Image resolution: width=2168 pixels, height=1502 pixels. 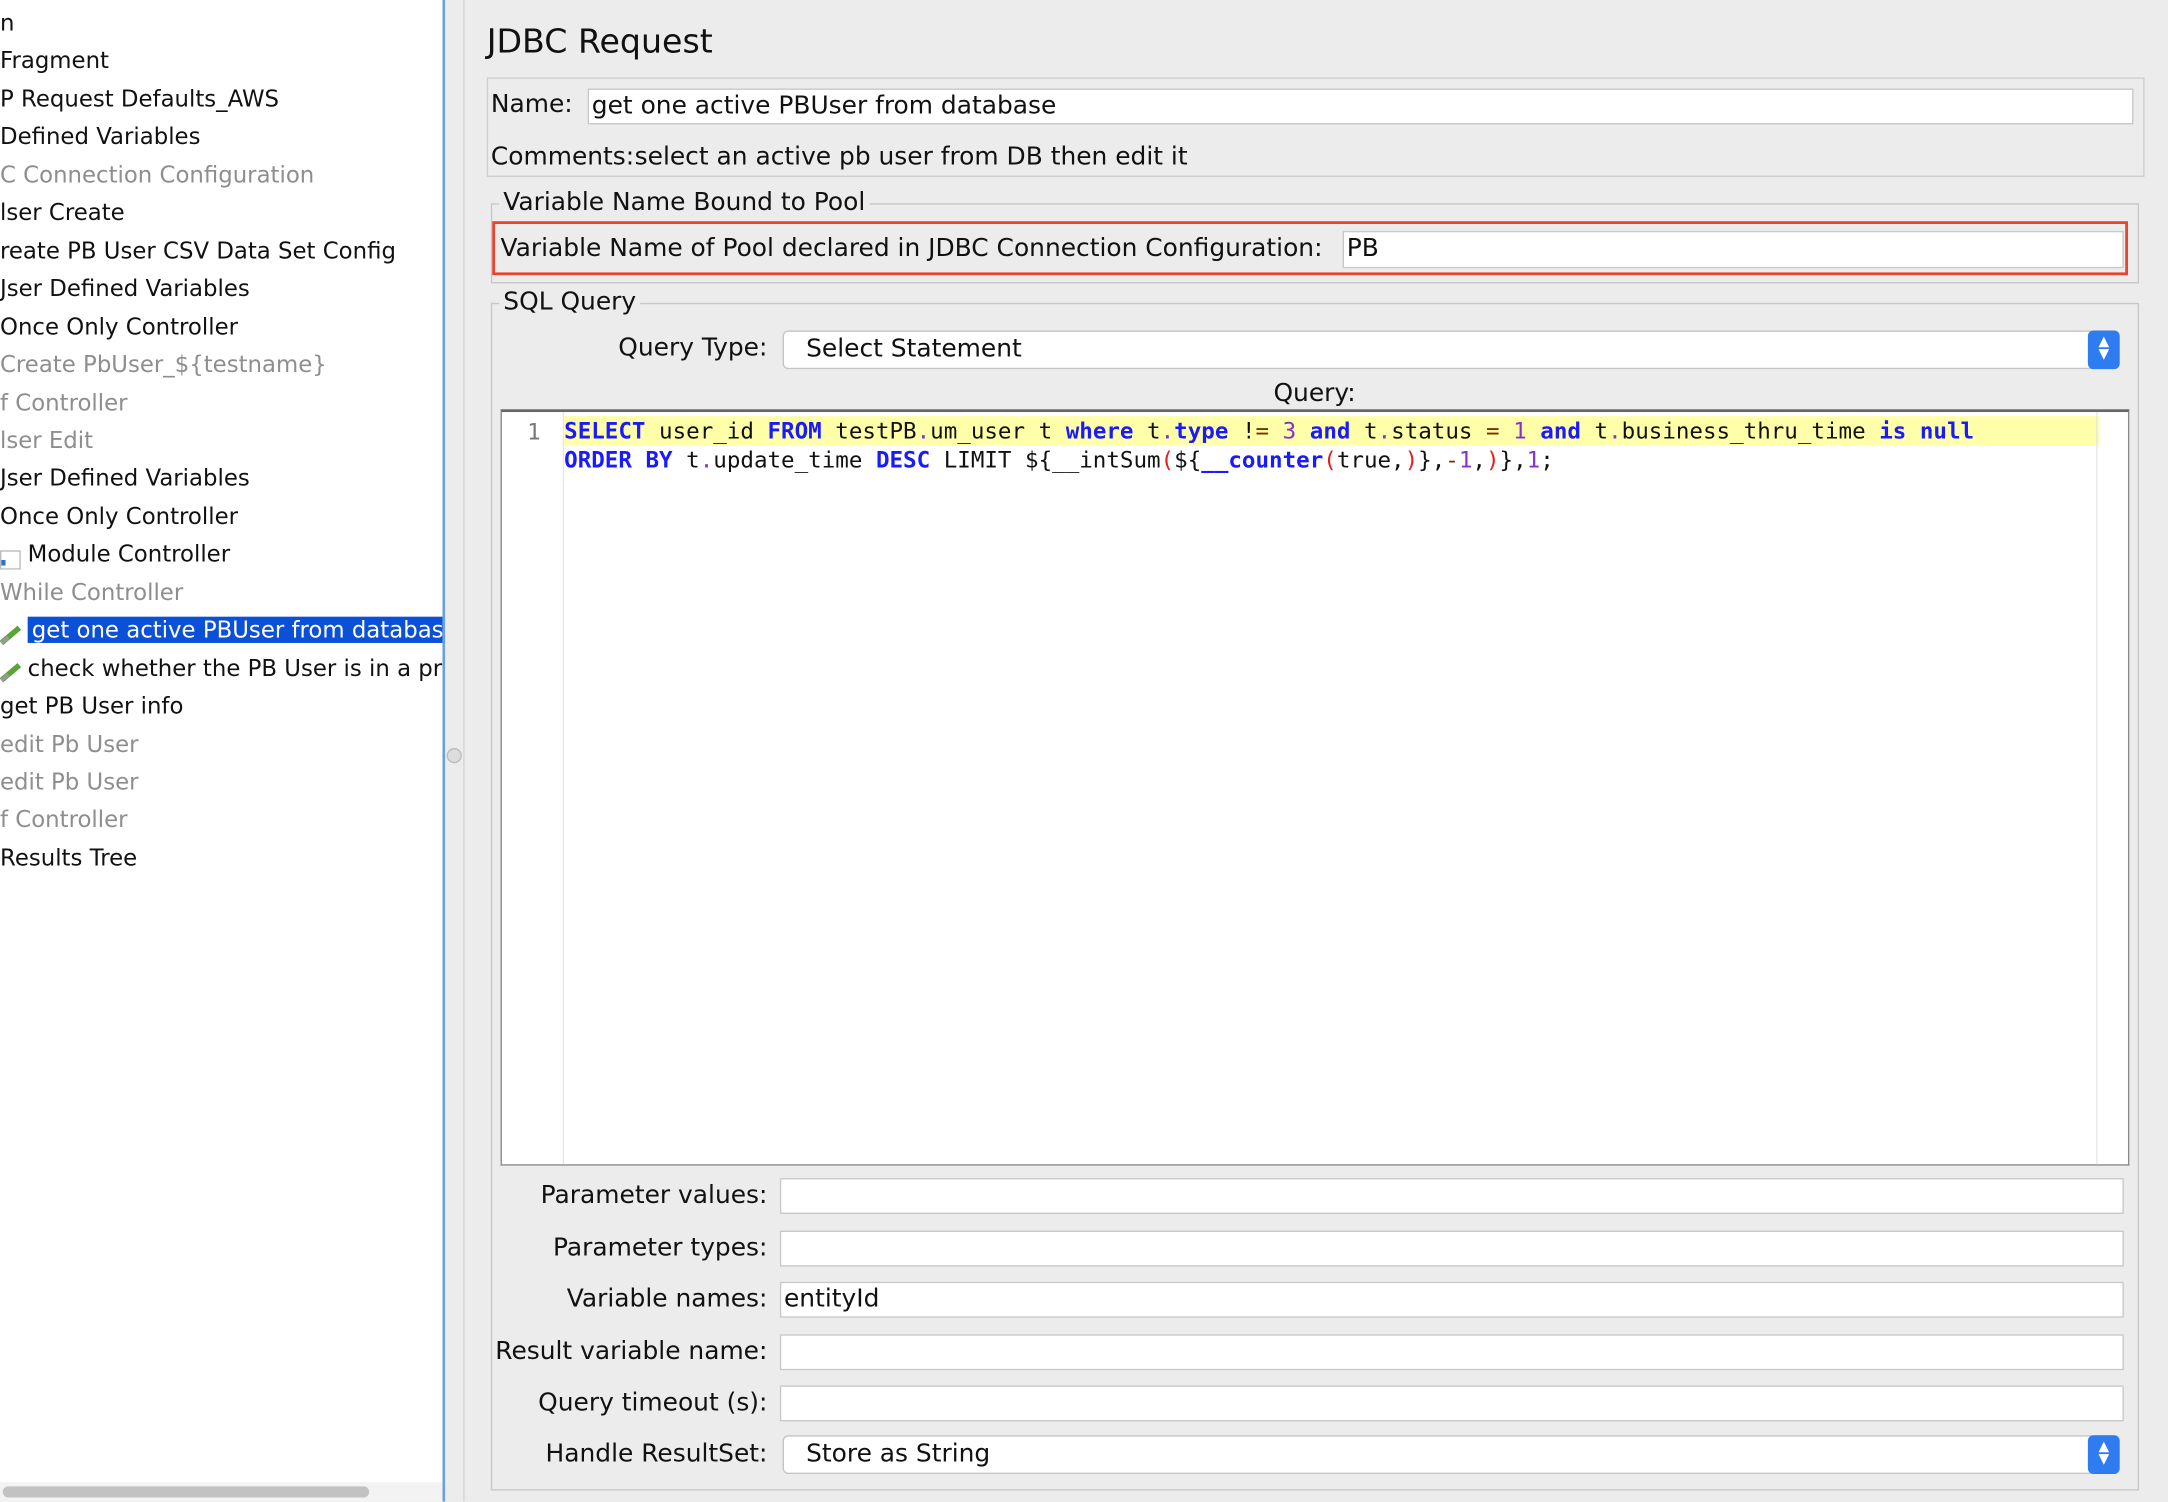 I want to click on query-type-value: Select Statement, so click(x=914, y=349).